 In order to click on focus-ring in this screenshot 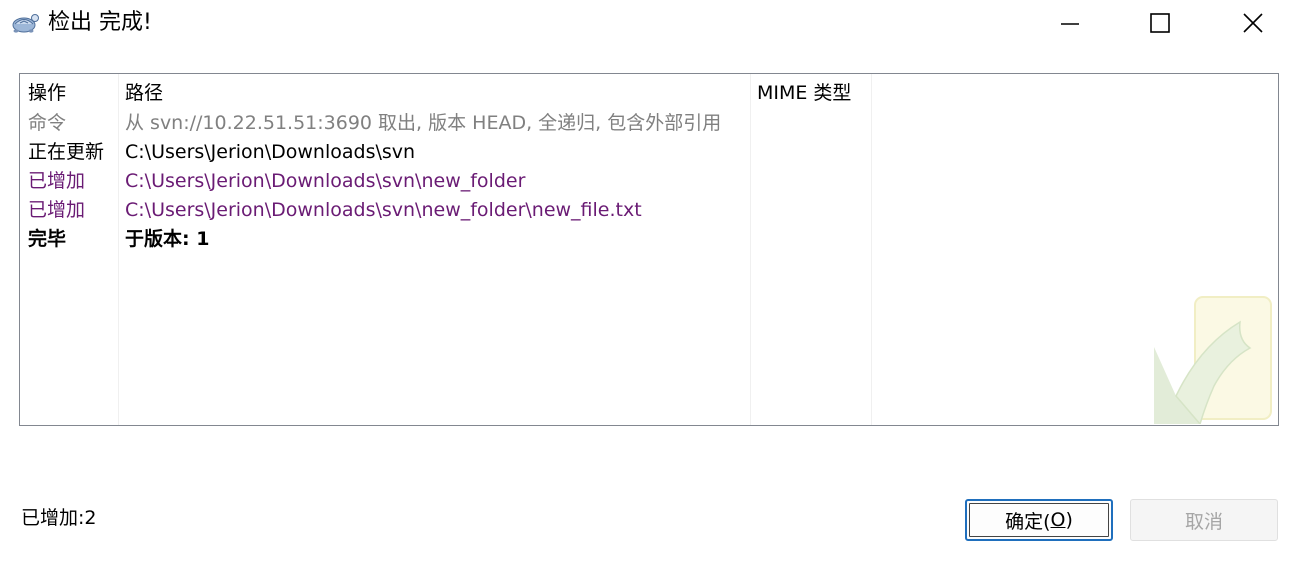, I will do `click(1039, 520)`.